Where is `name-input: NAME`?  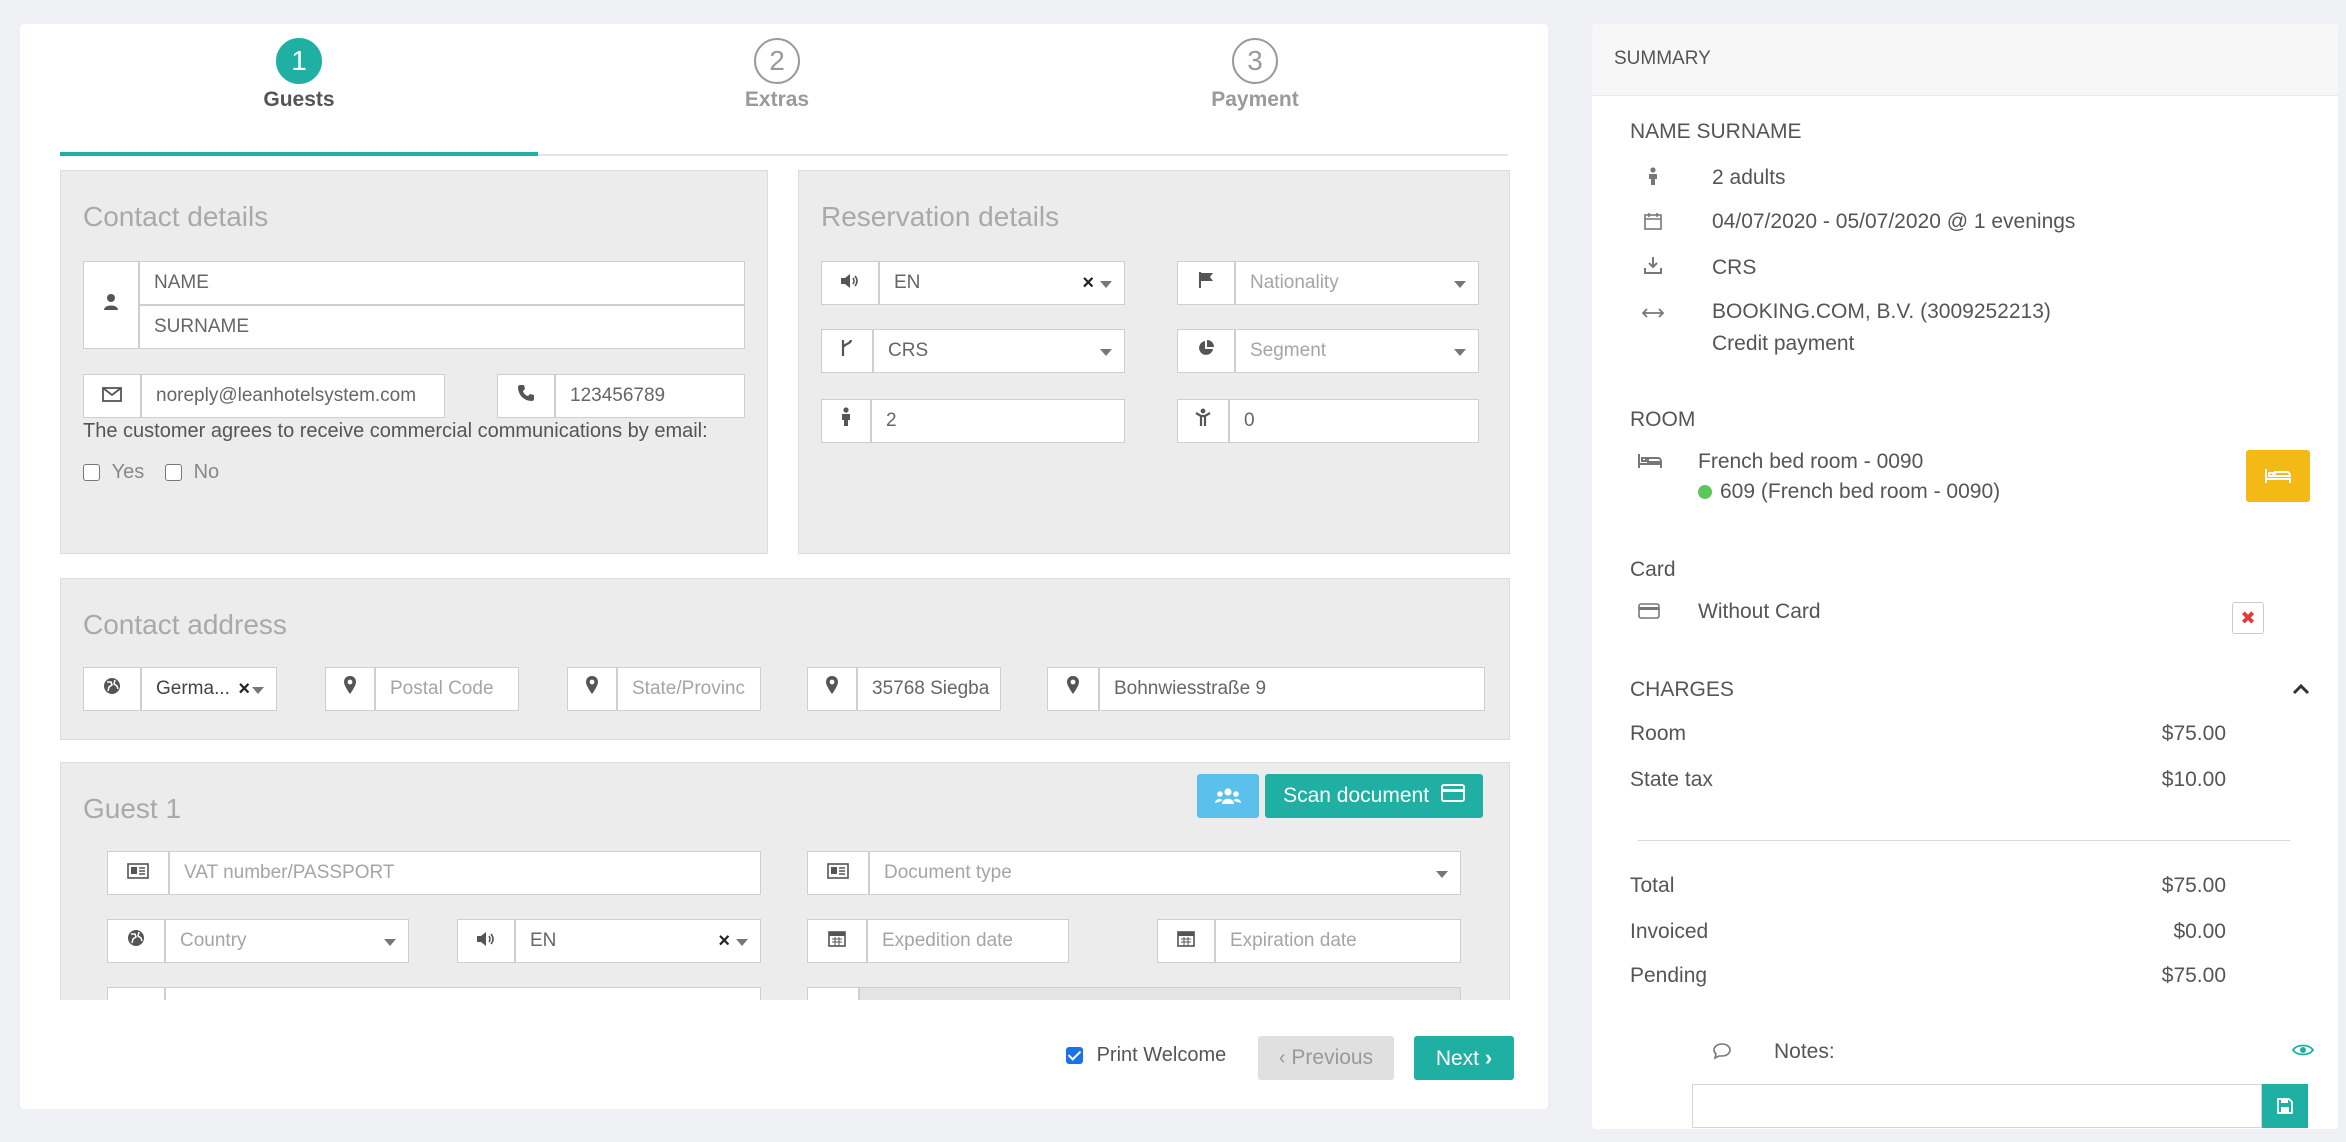 name-input: NAME is located at coordinates (442, 283).